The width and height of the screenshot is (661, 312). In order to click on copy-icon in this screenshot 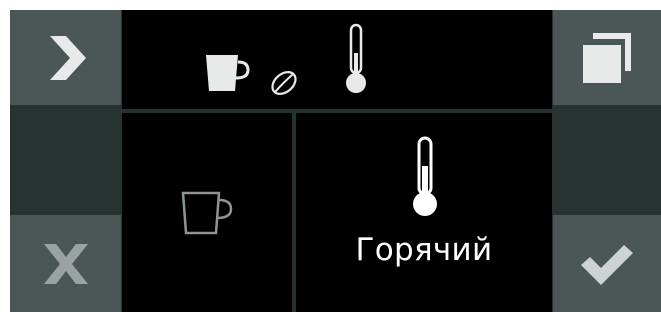, I will do `click(607, 57)`.